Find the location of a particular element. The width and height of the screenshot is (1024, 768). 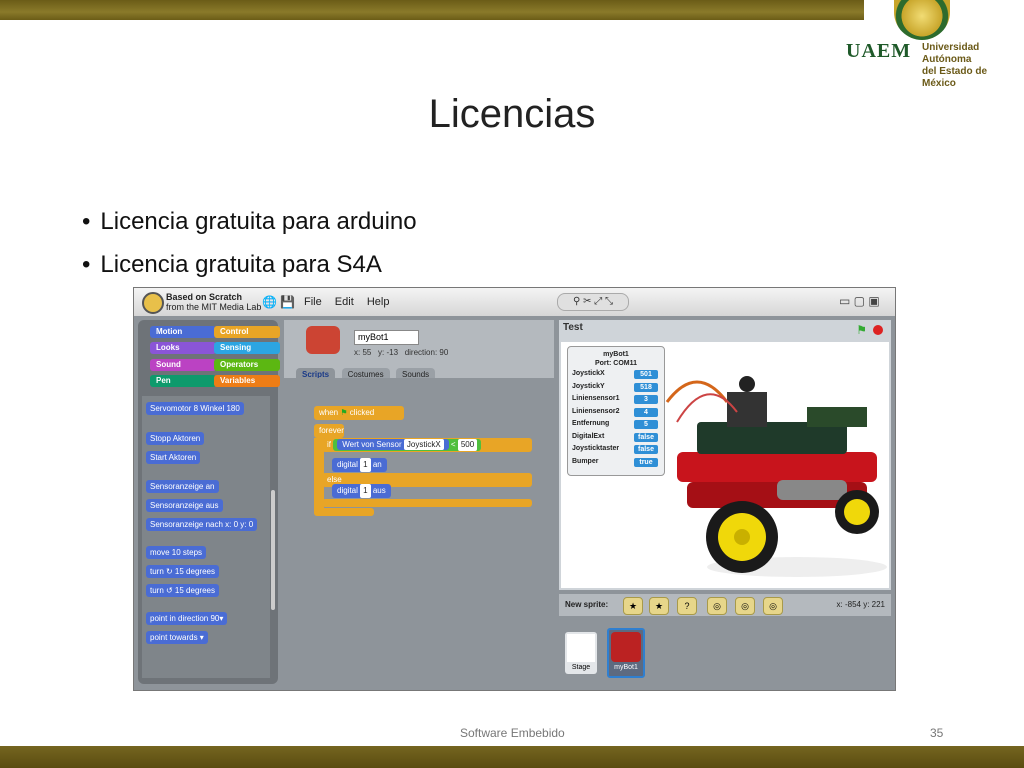

palette-block: turn ↻ 15 degrees is located at coordinates (182, 571).